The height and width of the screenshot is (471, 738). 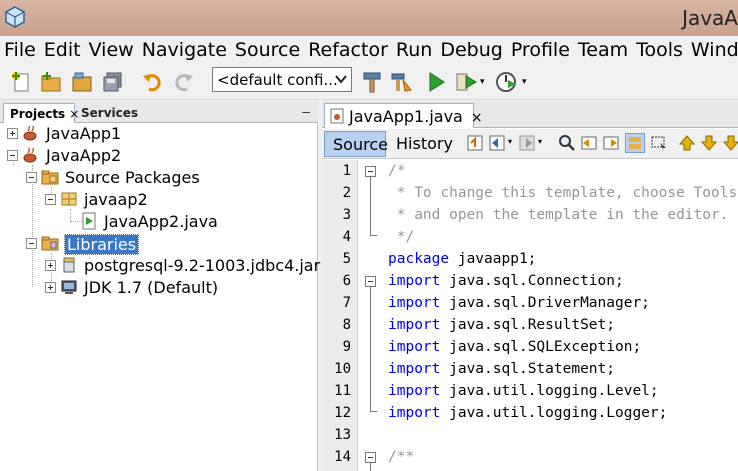 I want to click on code-line: /**, so click(x=401, y=460).